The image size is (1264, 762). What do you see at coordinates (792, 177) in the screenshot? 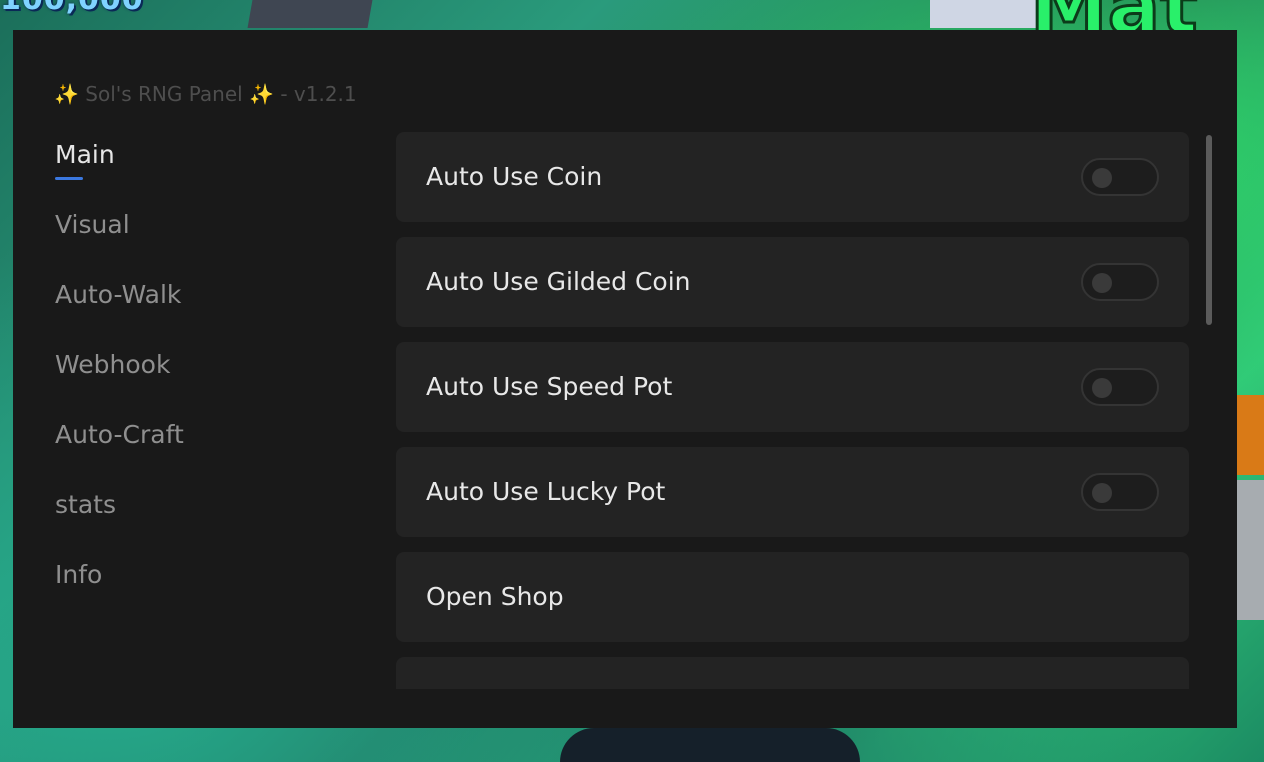
I see `option-row-auto-use-coin: Auto Use Coin` at bounding box center [792, 177].